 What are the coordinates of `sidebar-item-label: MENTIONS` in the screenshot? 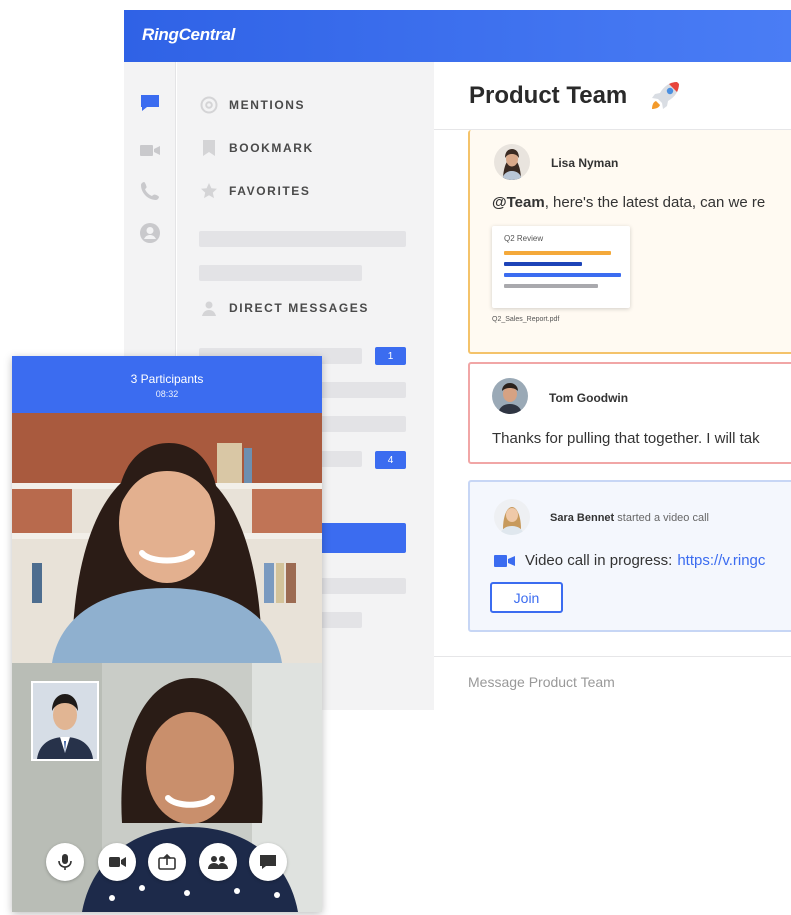 It's located at (267, 105).